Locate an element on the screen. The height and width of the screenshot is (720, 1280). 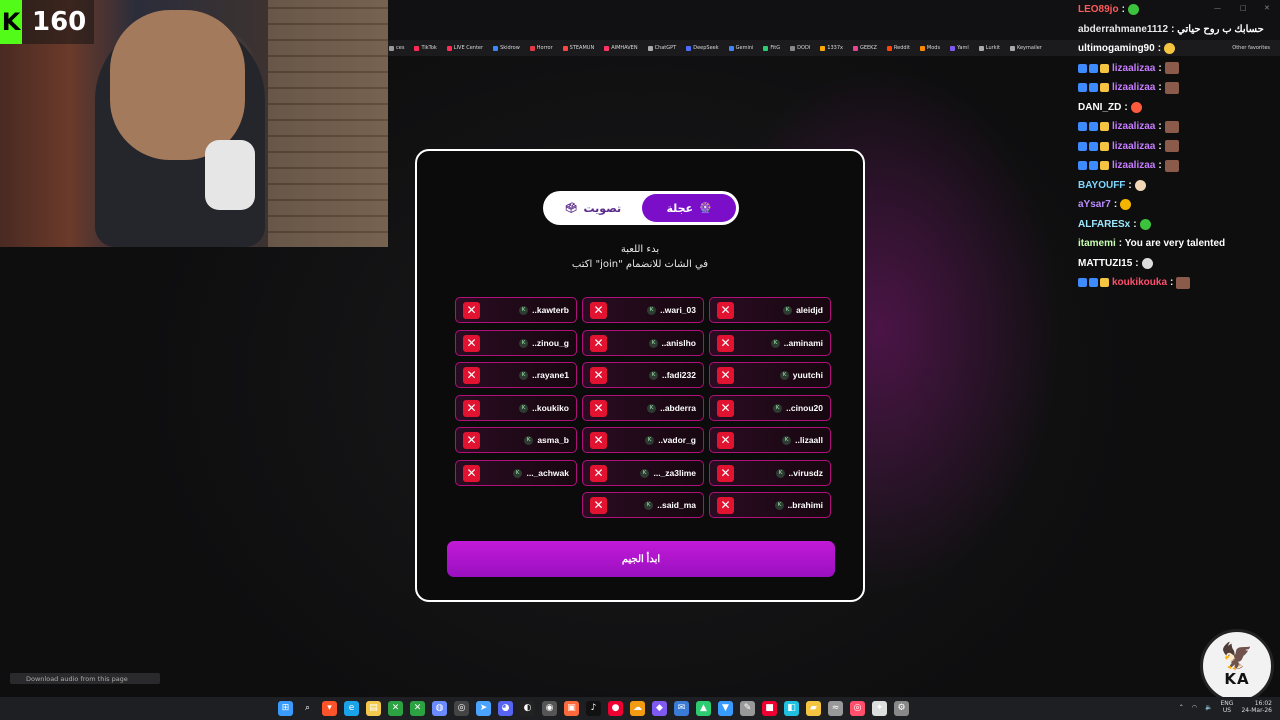
app-icon: ✦ is located at coordinates (879, 708).